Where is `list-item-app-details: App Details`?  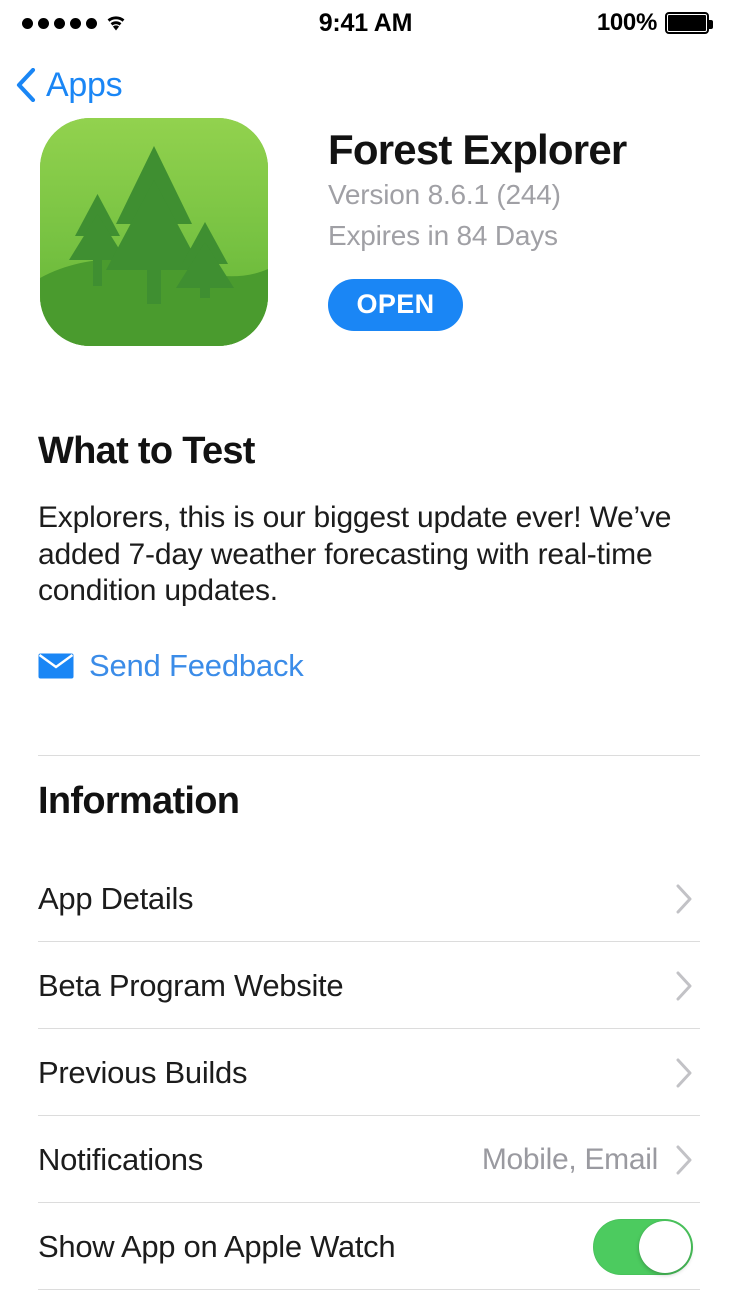 list-item-app-details: App Details is located at coordinates (365, 898).